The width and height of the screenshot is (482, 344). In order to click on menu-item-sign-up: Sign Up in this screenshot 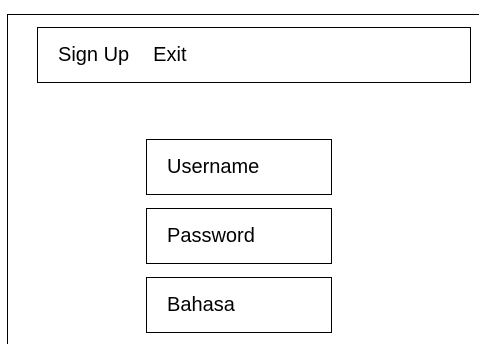, I will do `click(93, 55)`.